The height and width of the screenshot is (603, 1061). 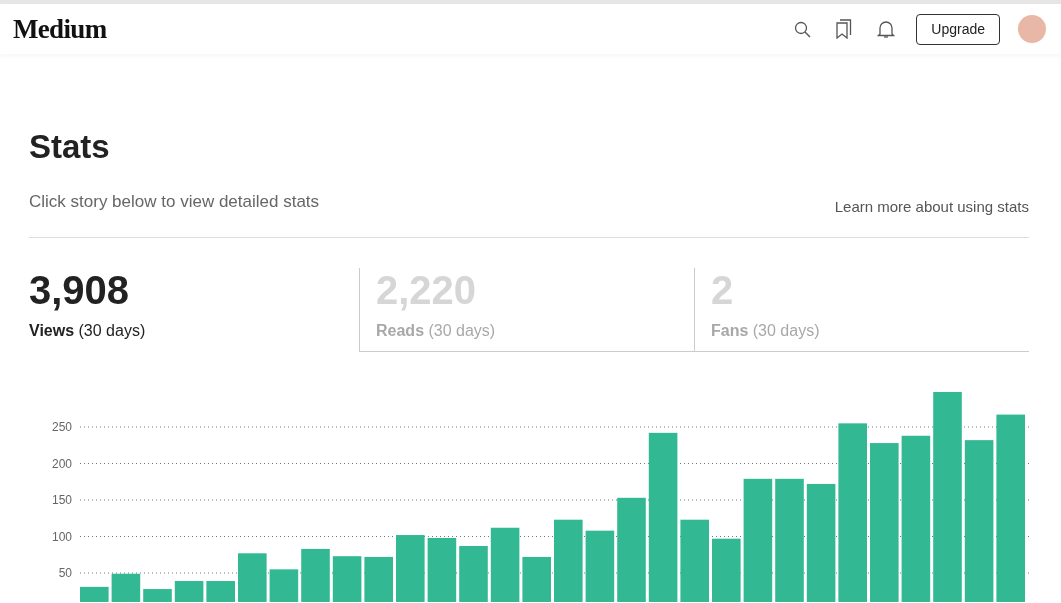 I want to click on avatar, so click(x=1032, y=29).